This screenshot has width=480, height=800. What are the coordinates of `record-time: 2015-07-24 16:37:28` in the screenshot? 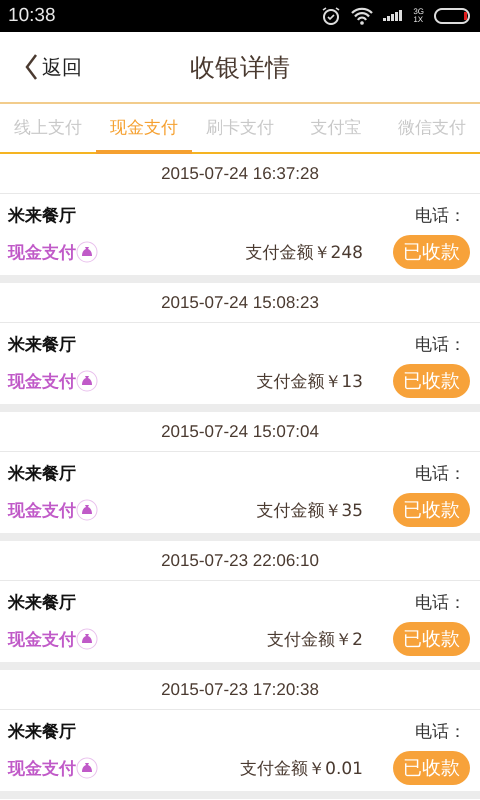 It's located at (240, 174).